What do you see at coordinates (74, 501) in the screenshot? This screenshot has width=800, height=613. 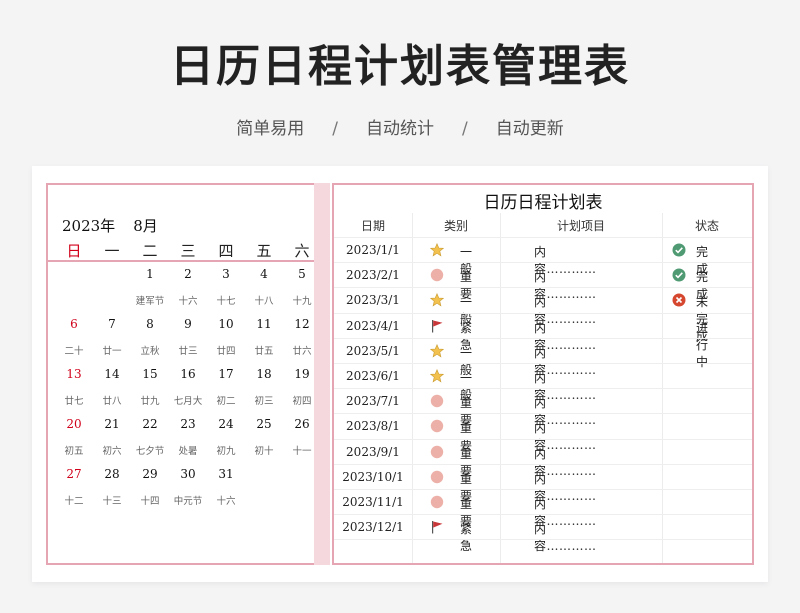 I see `lunar-date: 十二` at bounding box center [74, 501].